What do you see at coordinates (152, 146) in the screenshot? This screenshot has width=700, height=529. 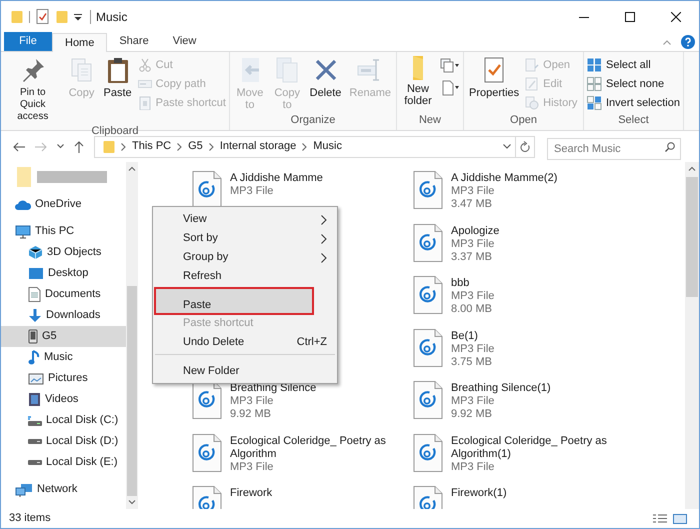 I see `breadcrumb: This PC` at bounding box center [152, 146].